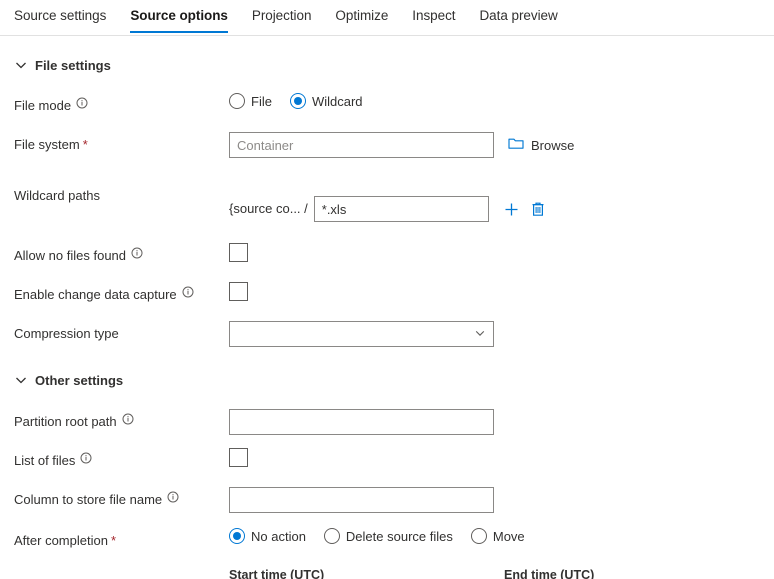 This screenshot has height=579, width=774. Describe the element at coordinates (508, 536) in the screenshot. I see `radio-label-move: Move` at that location.